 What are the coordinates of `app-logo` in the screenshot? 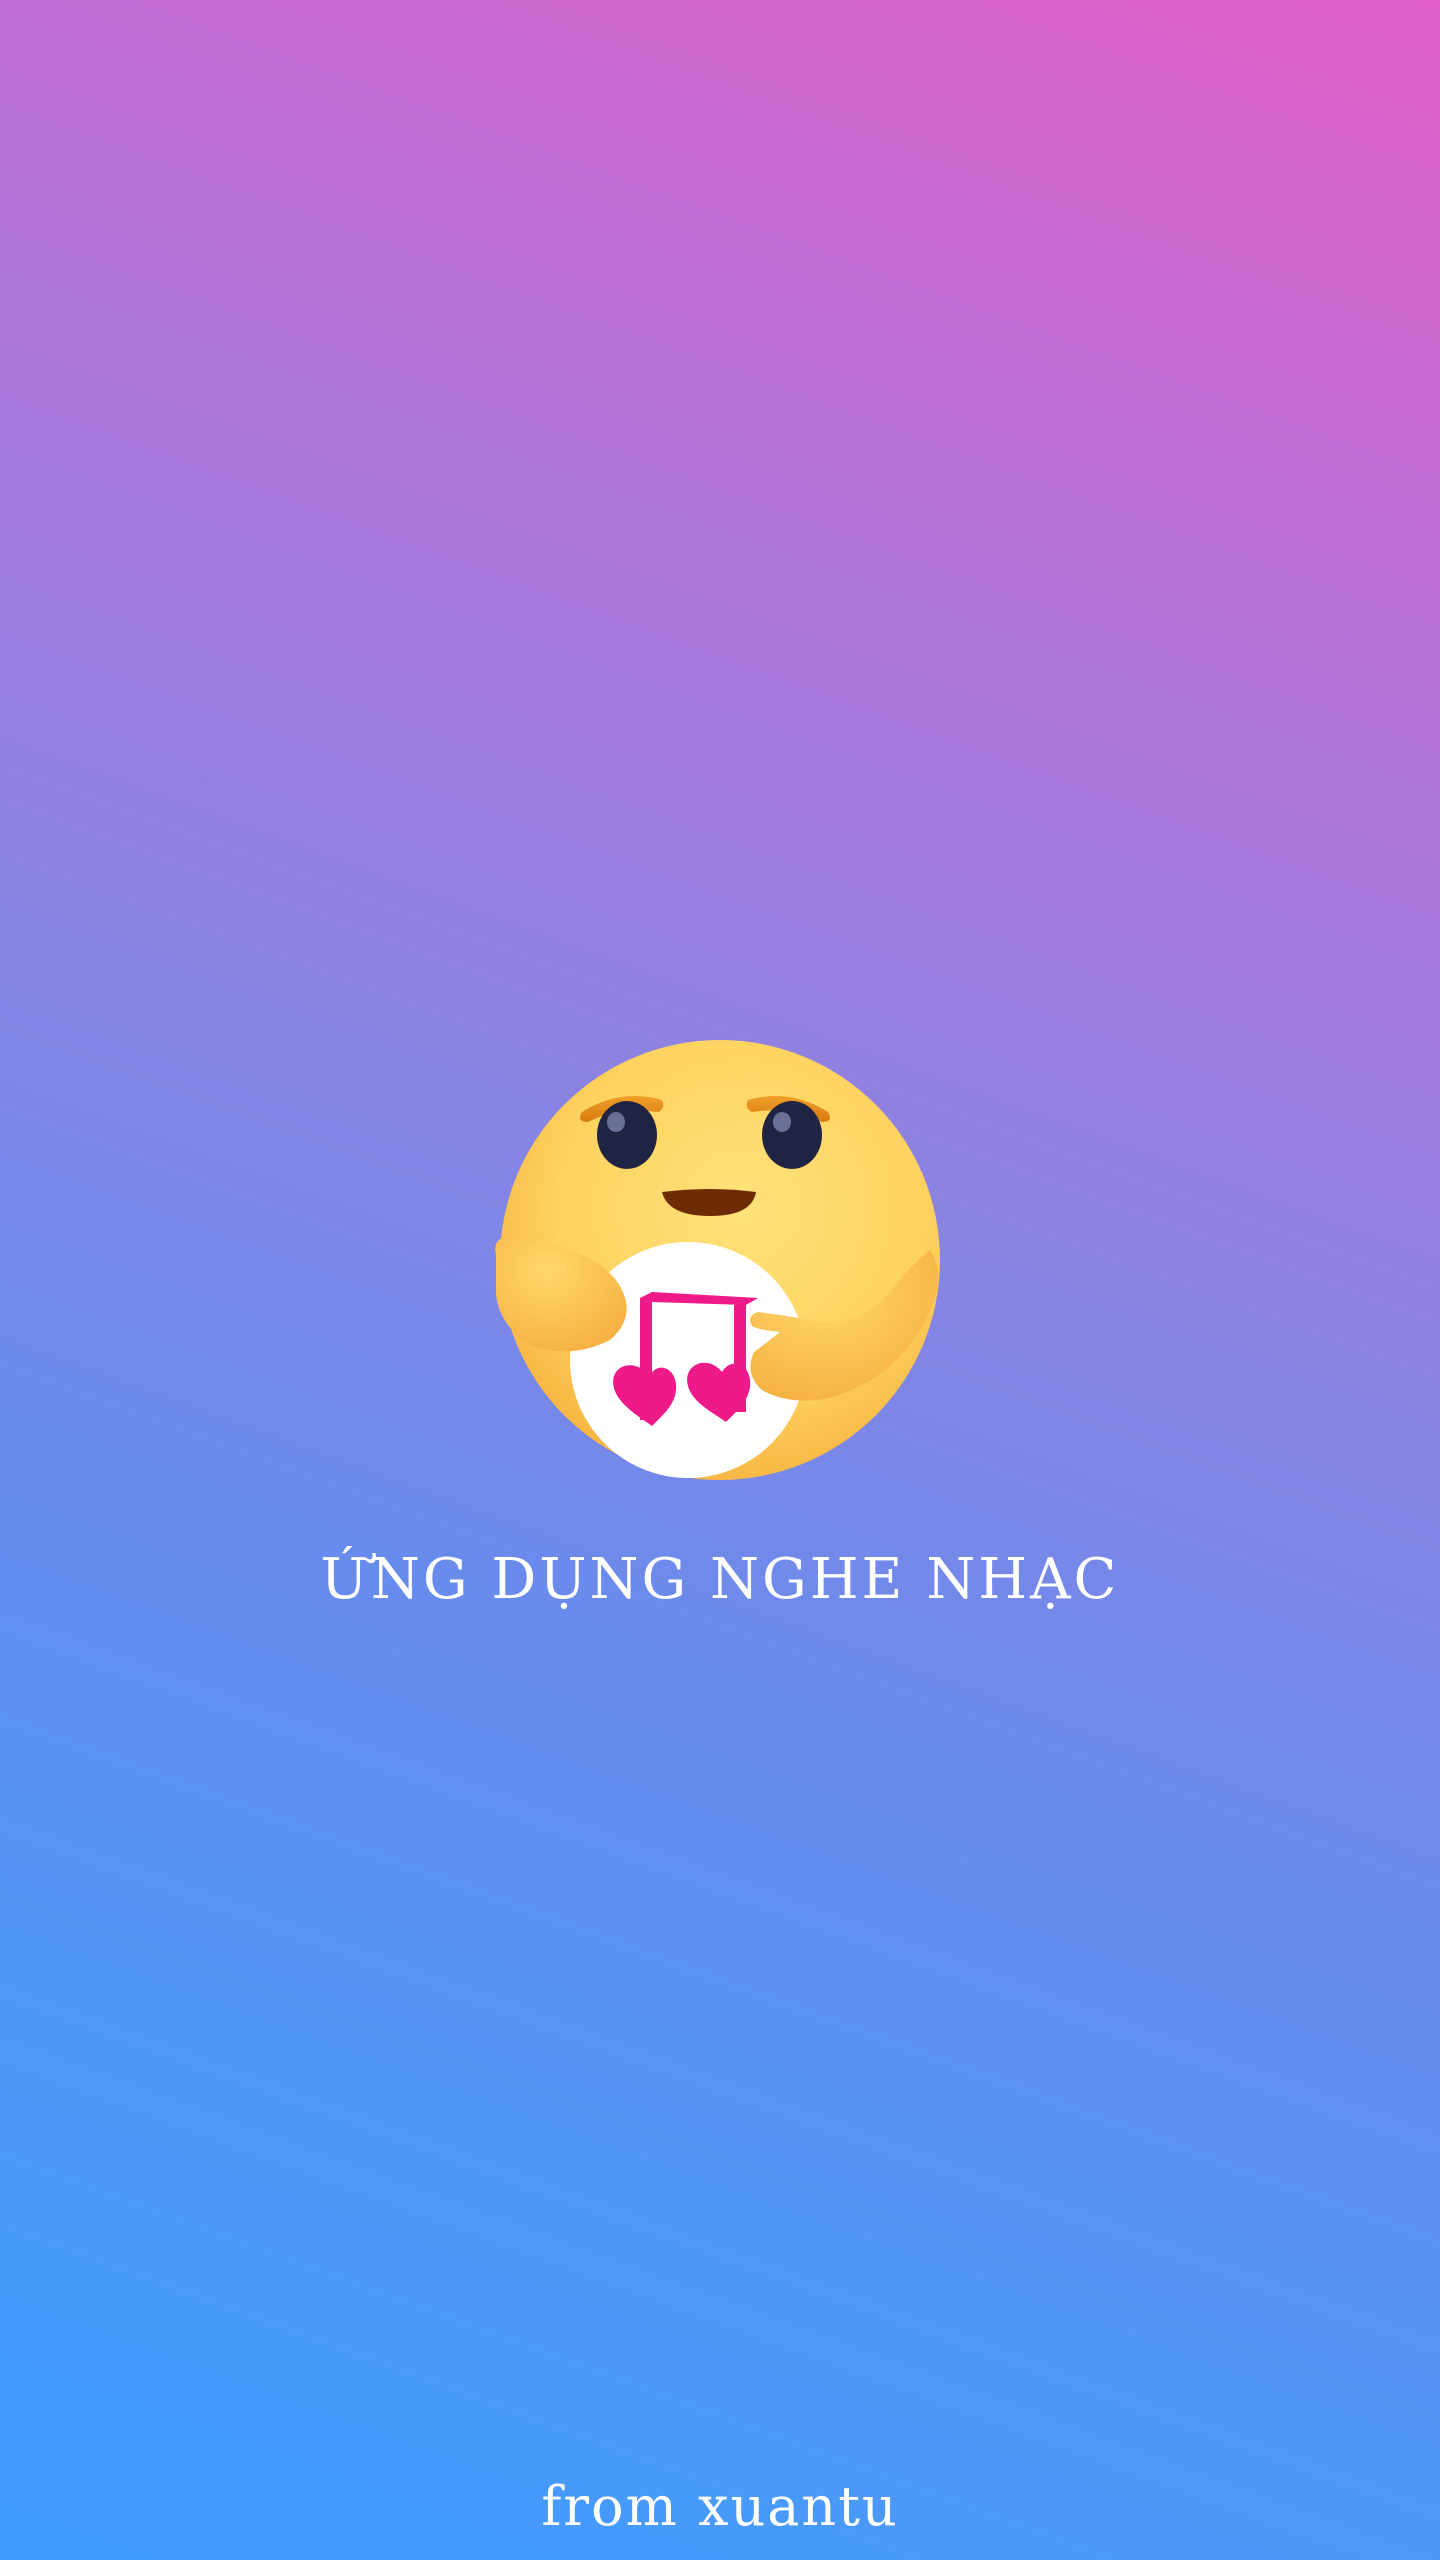 It's located at (720, 1260).